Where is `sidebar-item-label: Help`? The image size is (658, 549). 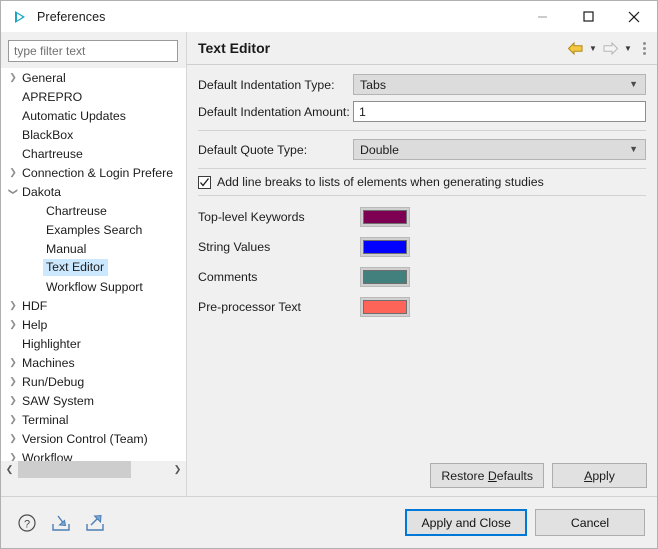 sidebar-item-label: Help is located at coordinates (35, 324).